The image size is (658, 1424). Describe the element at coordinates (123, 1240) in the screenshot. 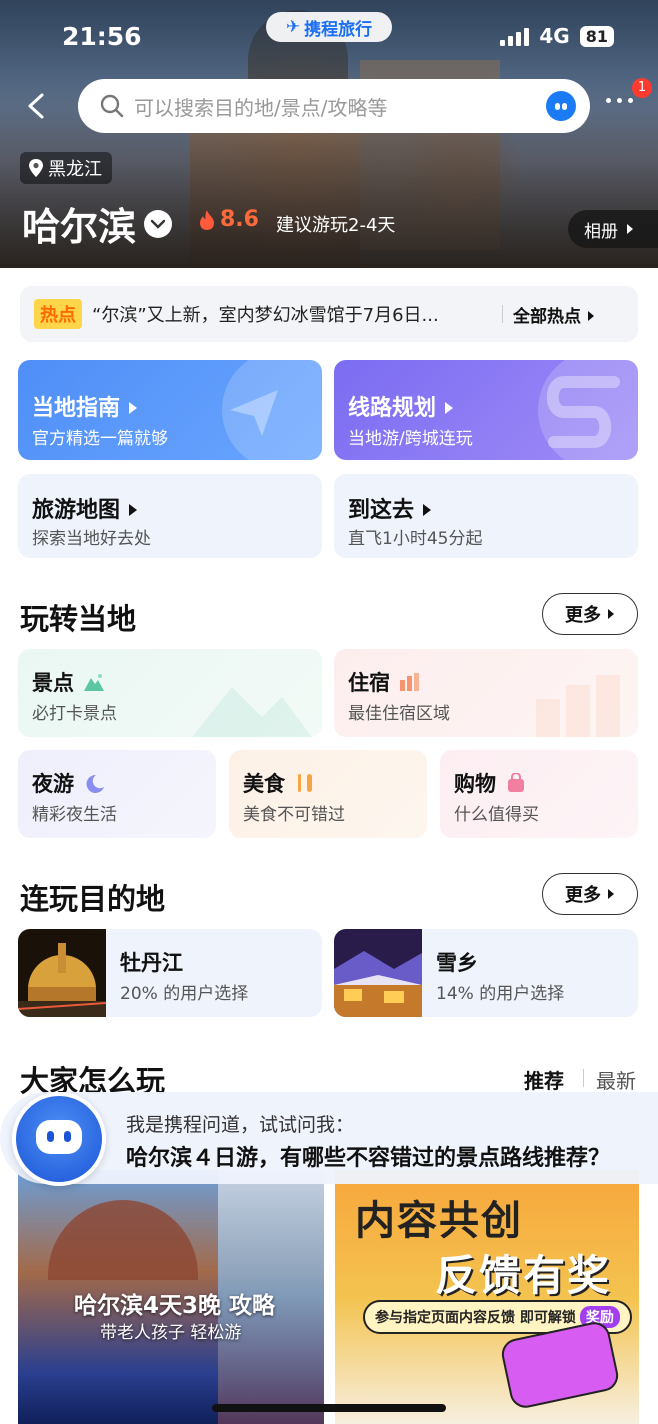

I see `church-photo-shape` at that location.